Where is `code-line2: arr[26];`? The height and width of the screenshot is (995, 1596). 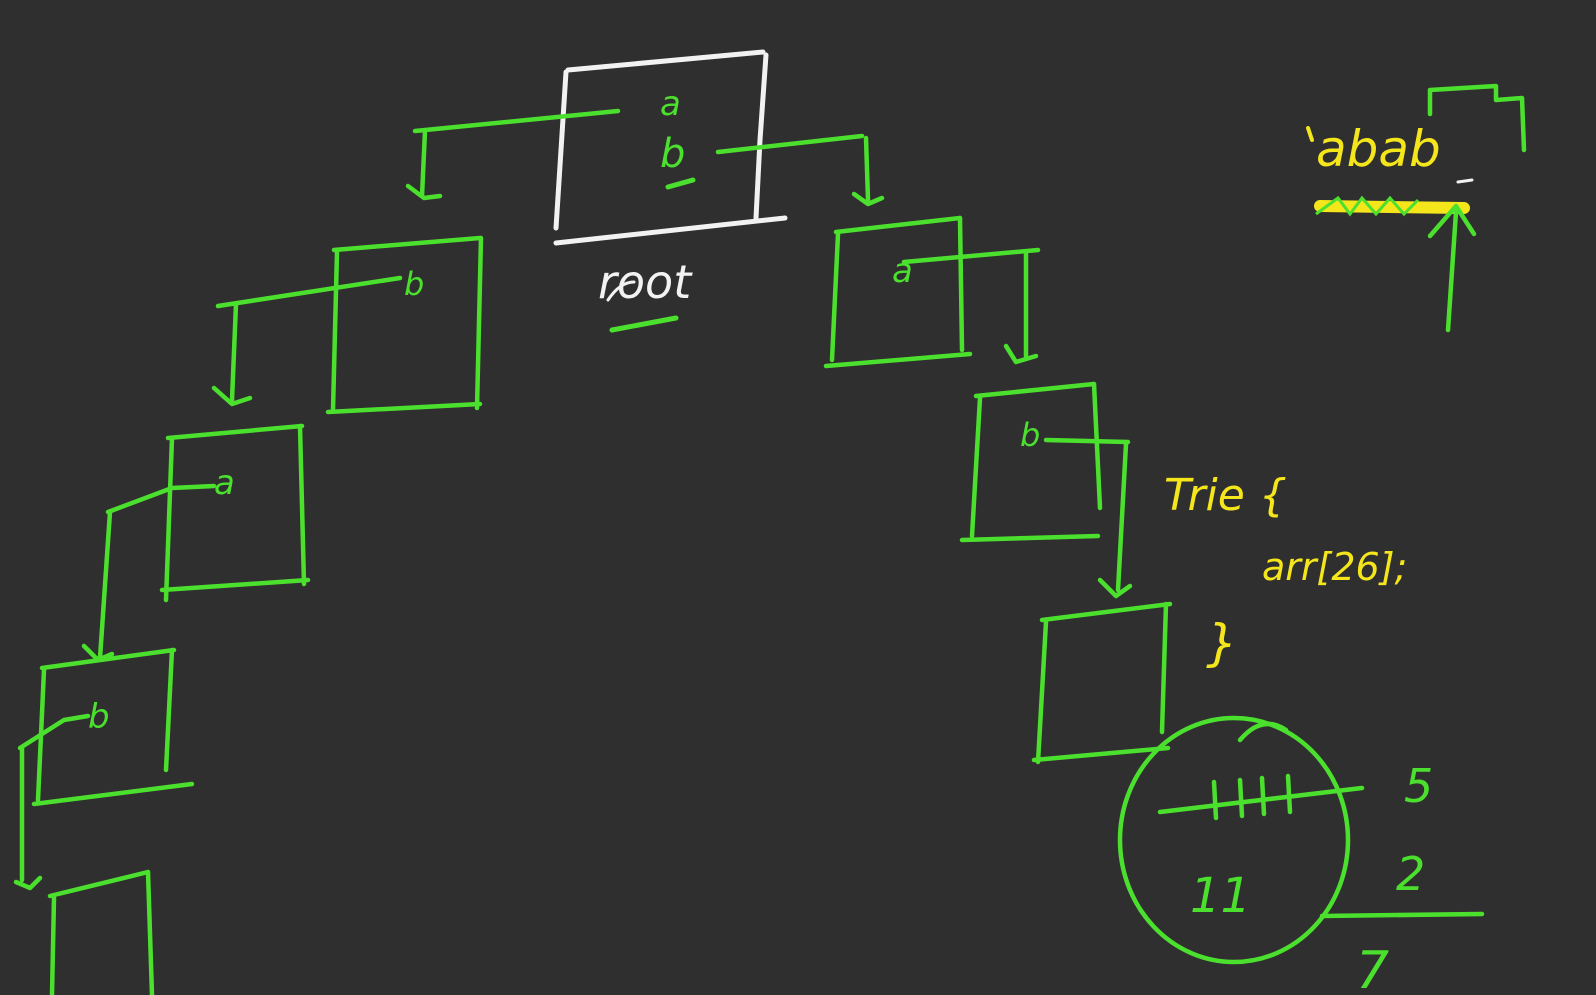 code-line2: arr[26]; is located at coordinates (1334, 567).